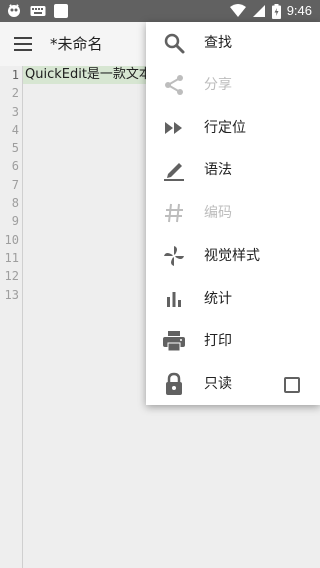 The image size is (320, 568). I want to click on menu-item-find: 查找, so click(233, 43).